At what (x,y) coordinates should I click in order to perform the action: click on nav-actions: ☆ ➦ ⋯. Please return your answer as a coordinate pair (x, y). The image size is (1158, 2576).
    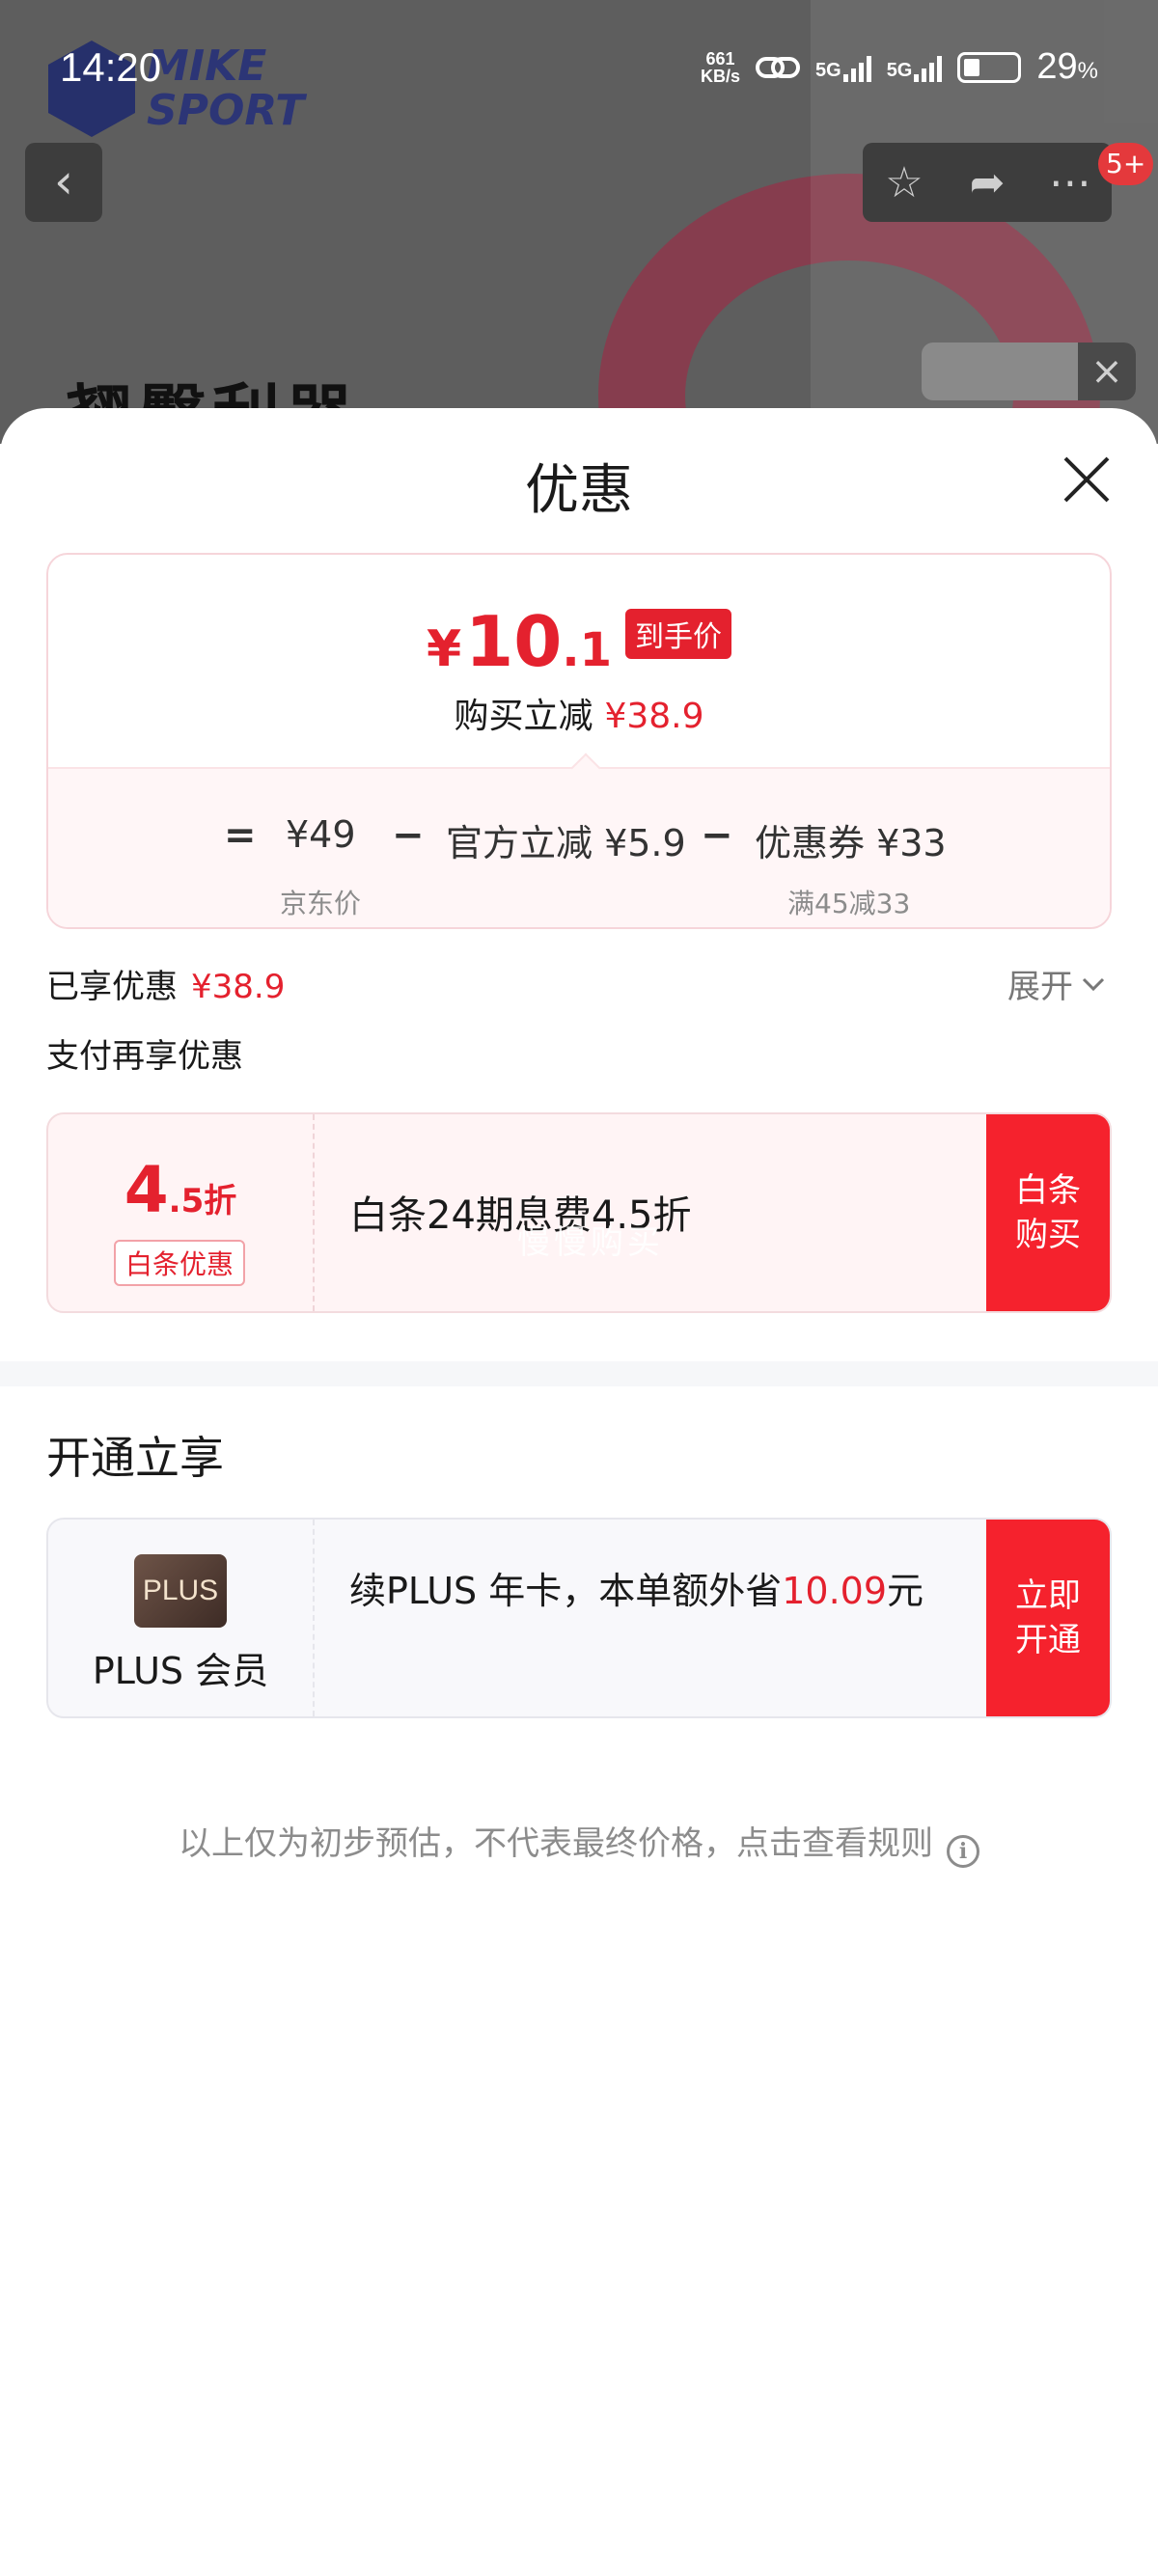
    Looking at the image, I should click on (987, 182).